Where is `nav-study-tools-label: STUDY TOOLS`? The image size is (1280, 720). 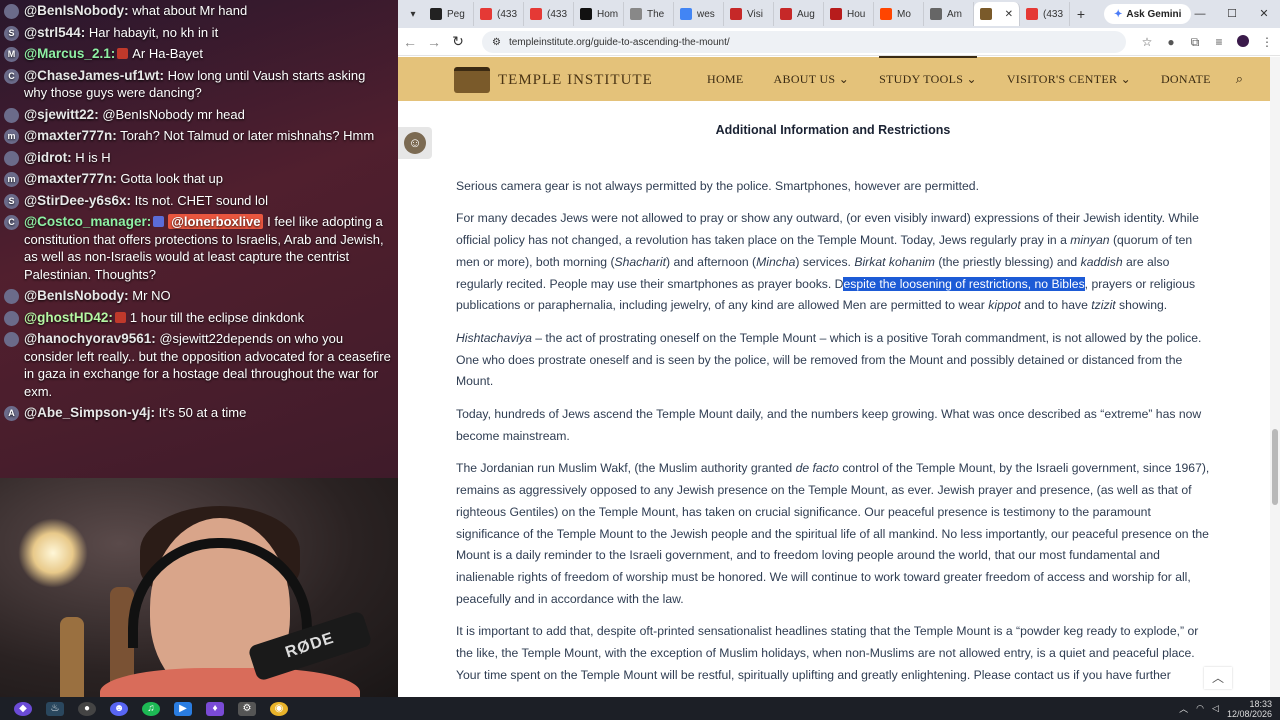 nav-study-tools-label: STUDY TOOLS is located at coordinates (921, 78).